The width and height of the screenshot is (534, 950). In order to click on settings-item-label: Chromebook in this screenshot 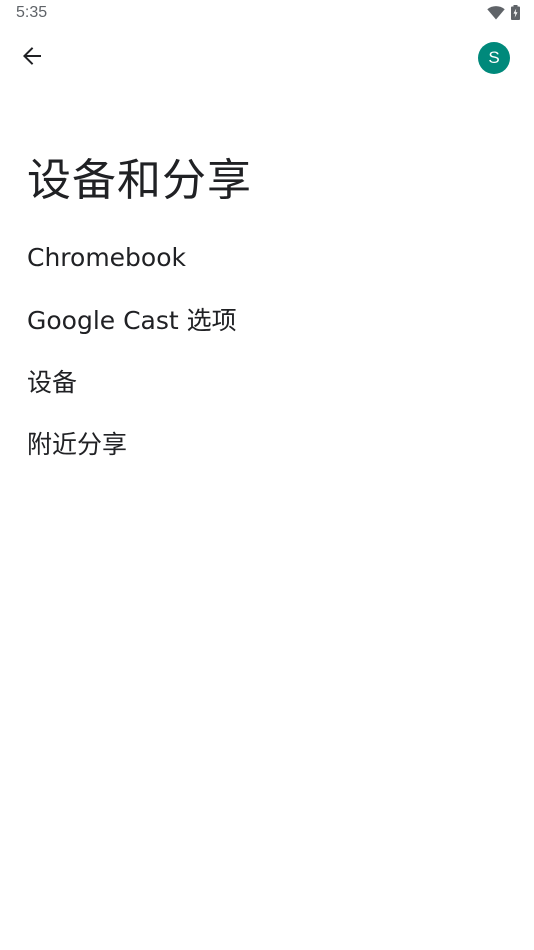, I will do `click(106, 257)`.